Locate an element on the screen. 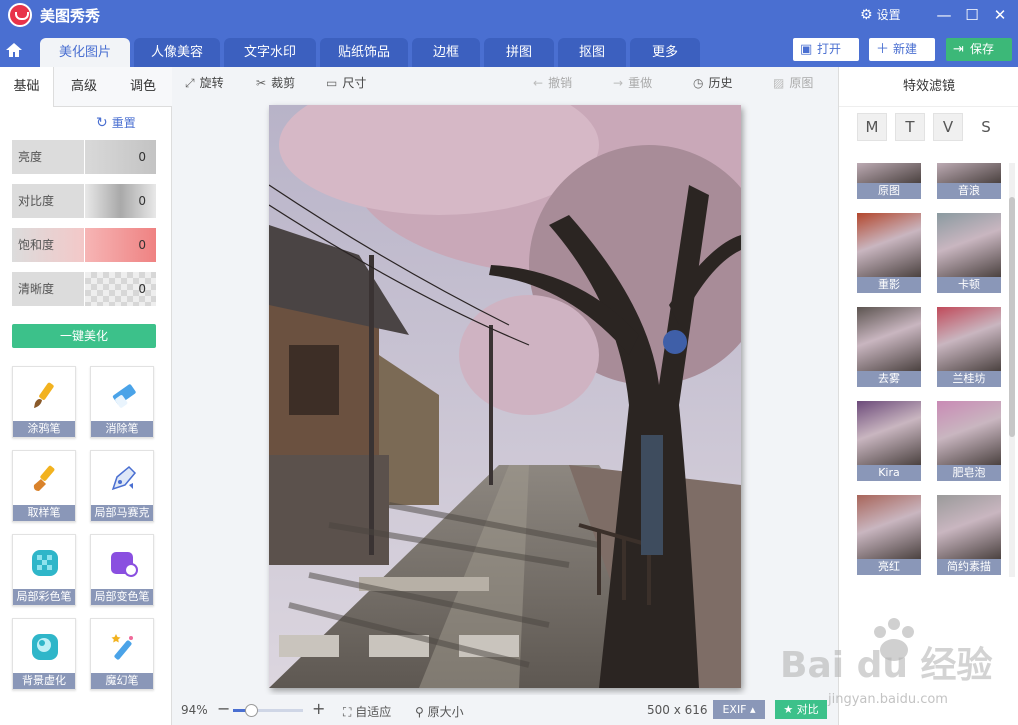 The width and height of the screenshot is (1018, 725). fit-to-window-button: ⛶ 自适应 is located at coordinates (367, 711).